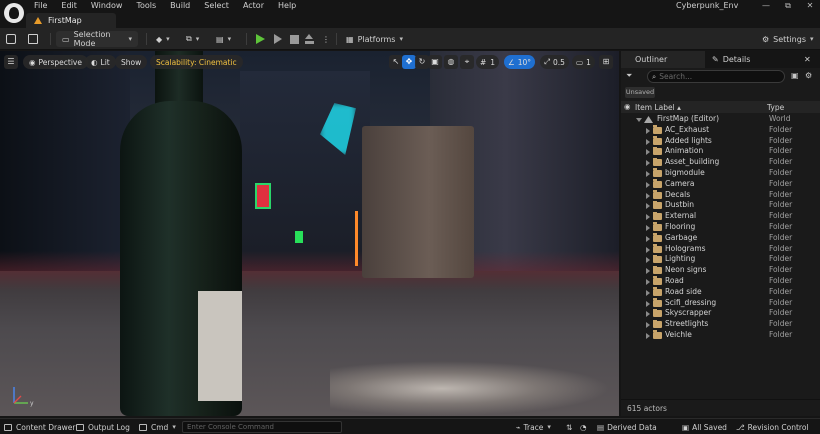 Image resolution: width=820 pixels, height=434 pixels. Describe the element at coordinates (97, 39) in the screenshot. I see `selection-mode-dropdown: ▭ Selection Mode ▾` at that location.